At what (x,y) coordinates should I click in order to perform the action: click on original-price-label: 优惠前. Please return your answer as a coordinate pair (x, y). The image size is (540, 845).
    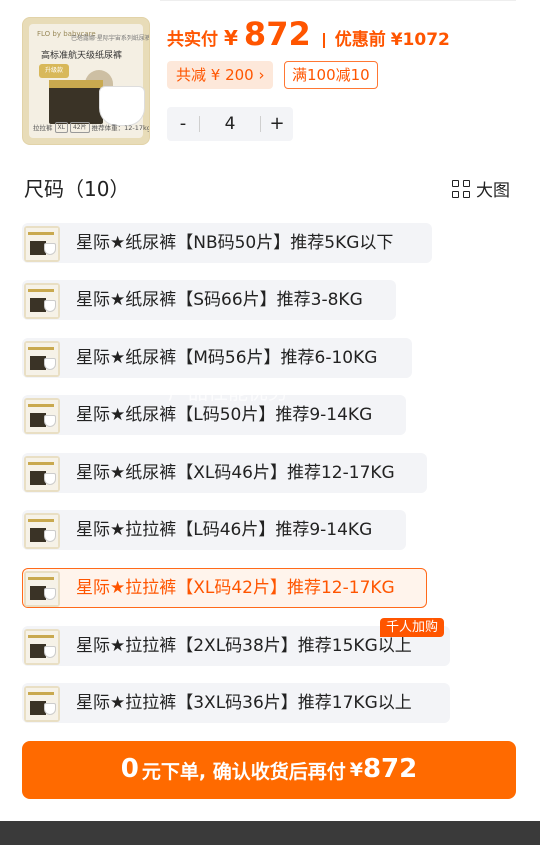
    Looking at the image, I should click on (360, 40).